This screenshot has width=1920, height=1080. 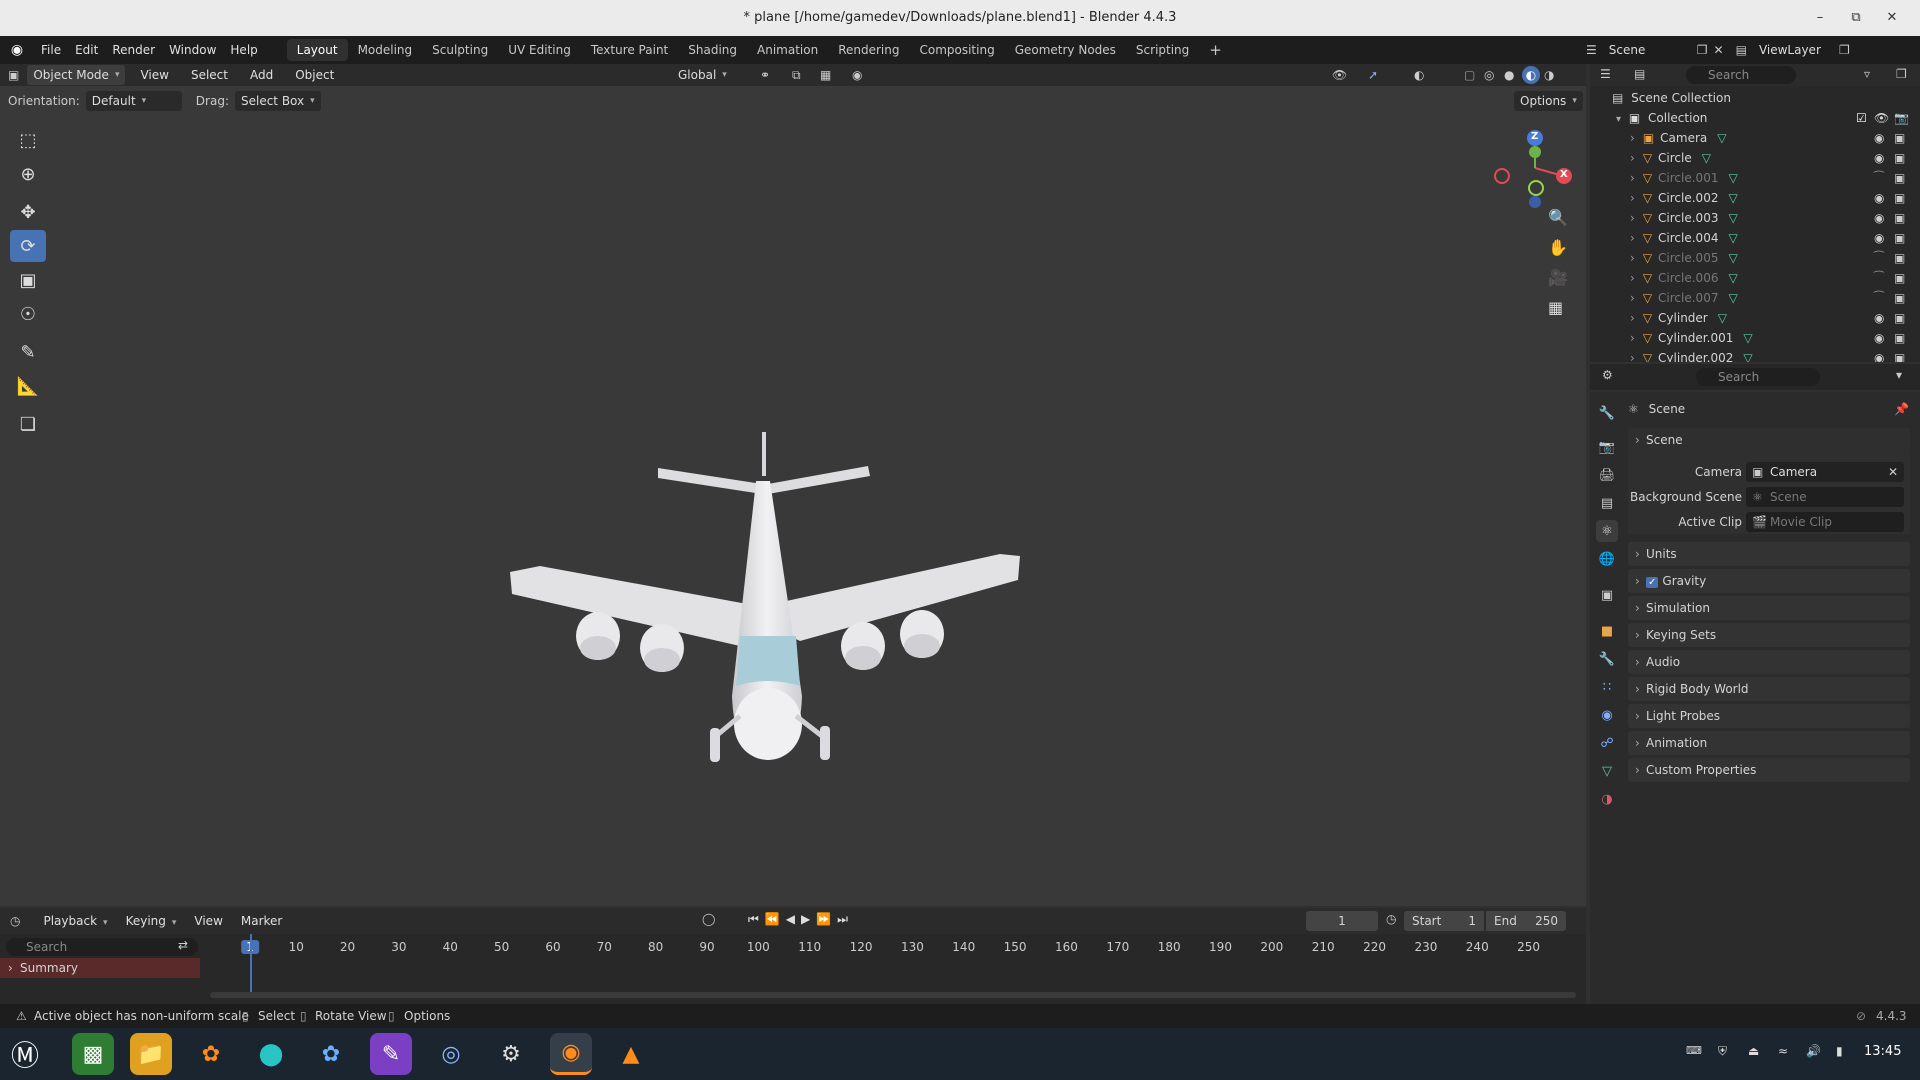 I want to click on panel-light-probes: Light Probes, so click(x=1769, y=716).